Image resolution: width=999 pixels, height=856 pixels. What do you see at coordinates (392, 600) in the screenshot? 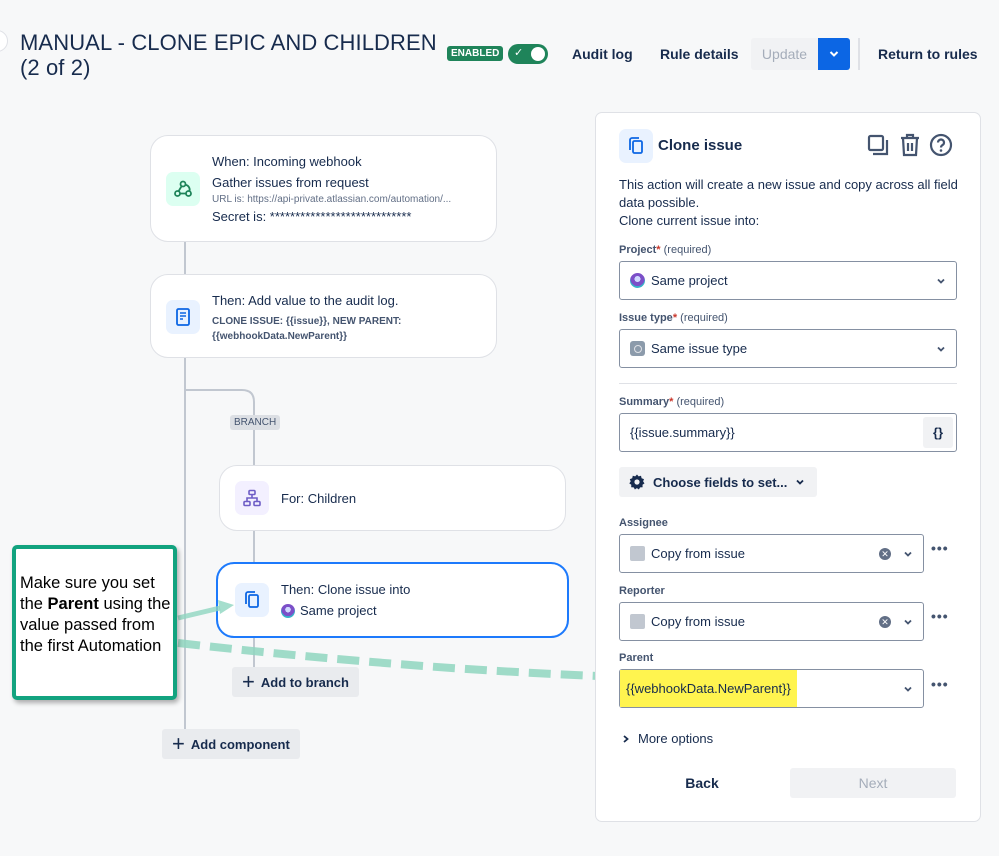
I see `clone-issue-card: Then: Clone issue into Same project` at bounding box center [392, 600].